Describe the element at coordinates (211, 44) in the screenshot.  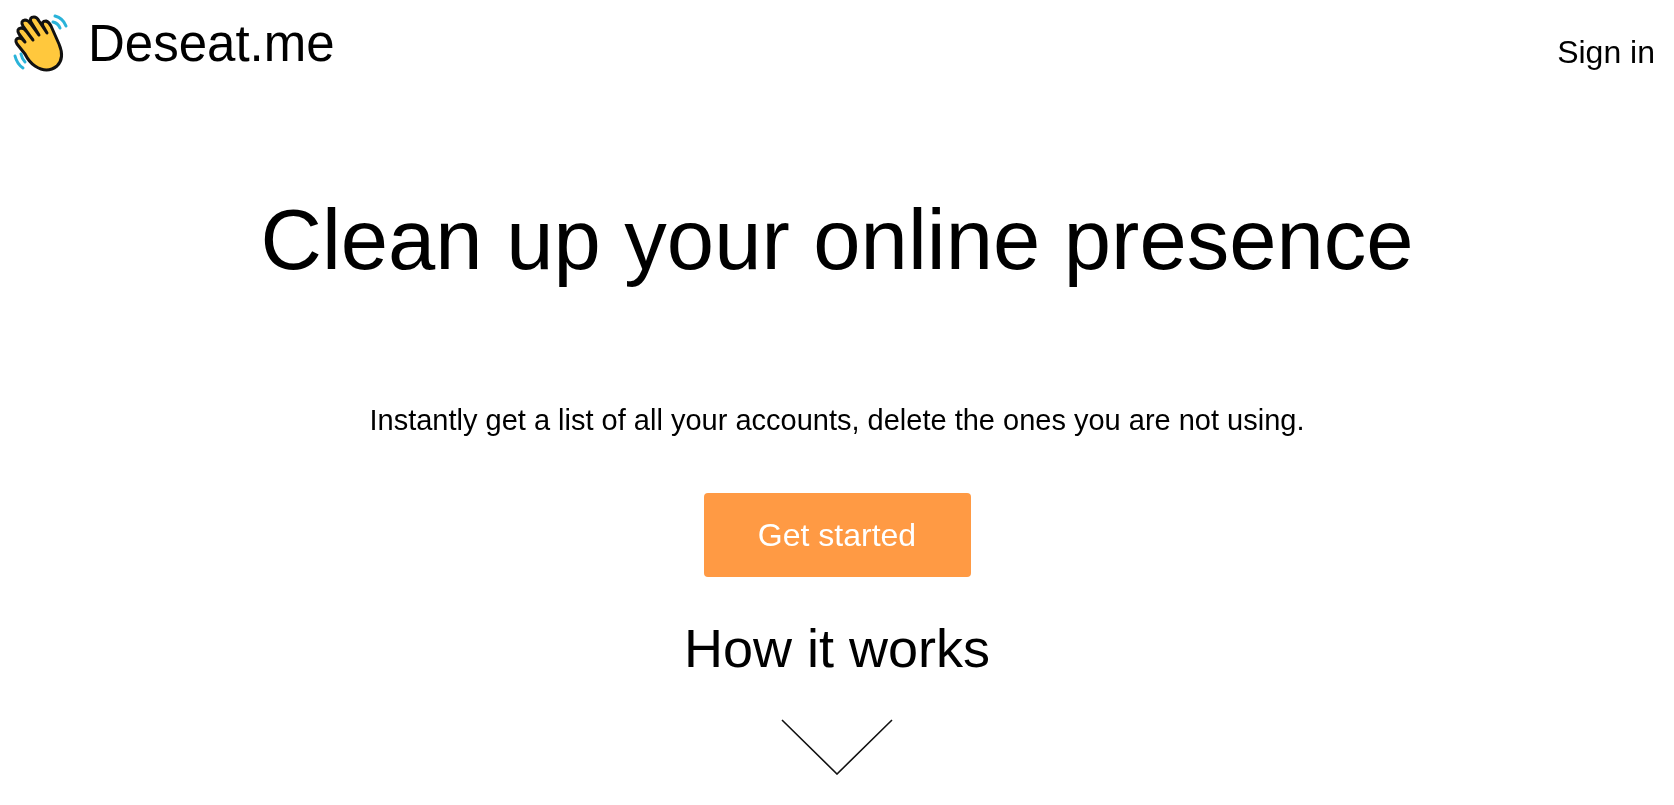
I see `brand-link: Deseat.me` at that location.